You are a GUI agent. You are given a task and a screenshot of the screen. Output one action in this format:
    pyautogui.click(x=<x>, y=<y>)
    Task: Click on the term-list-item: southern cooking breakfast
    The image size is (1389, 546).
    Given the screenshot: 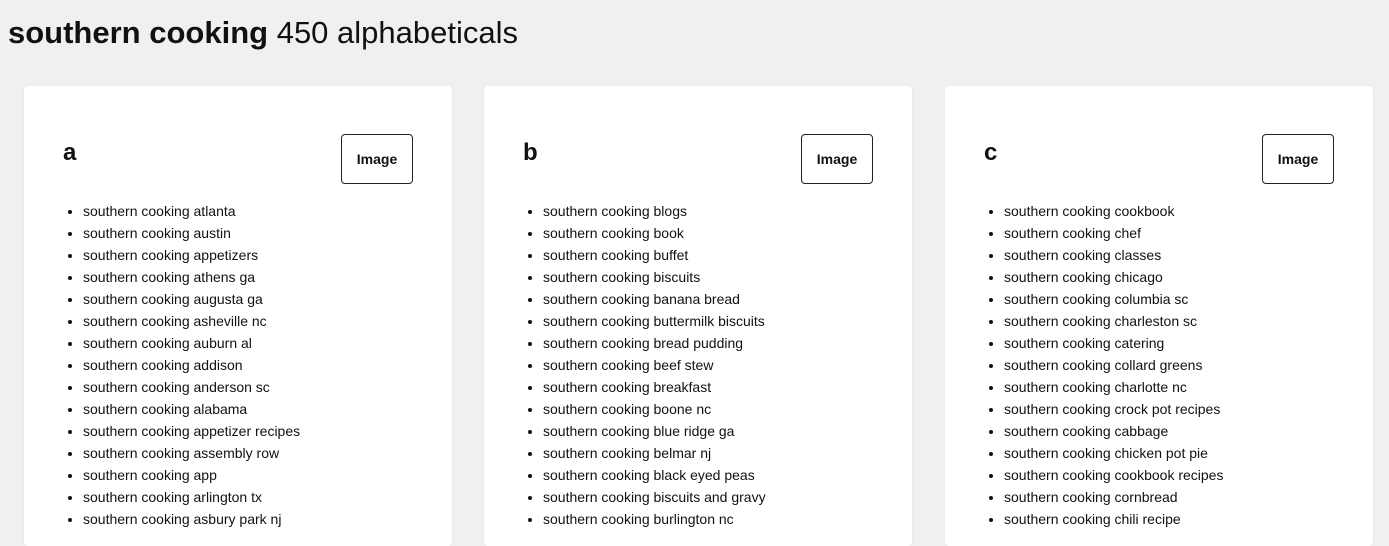 What is the action you would take?
    pyautogui.click(x=654, y=387)
    